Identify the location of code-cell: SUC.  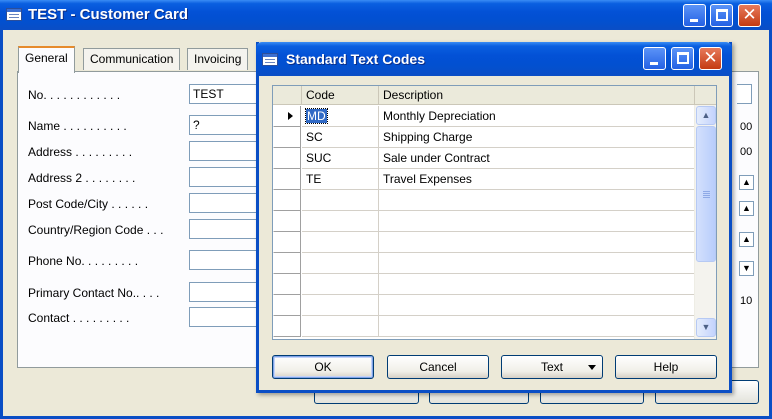
(340, 158).